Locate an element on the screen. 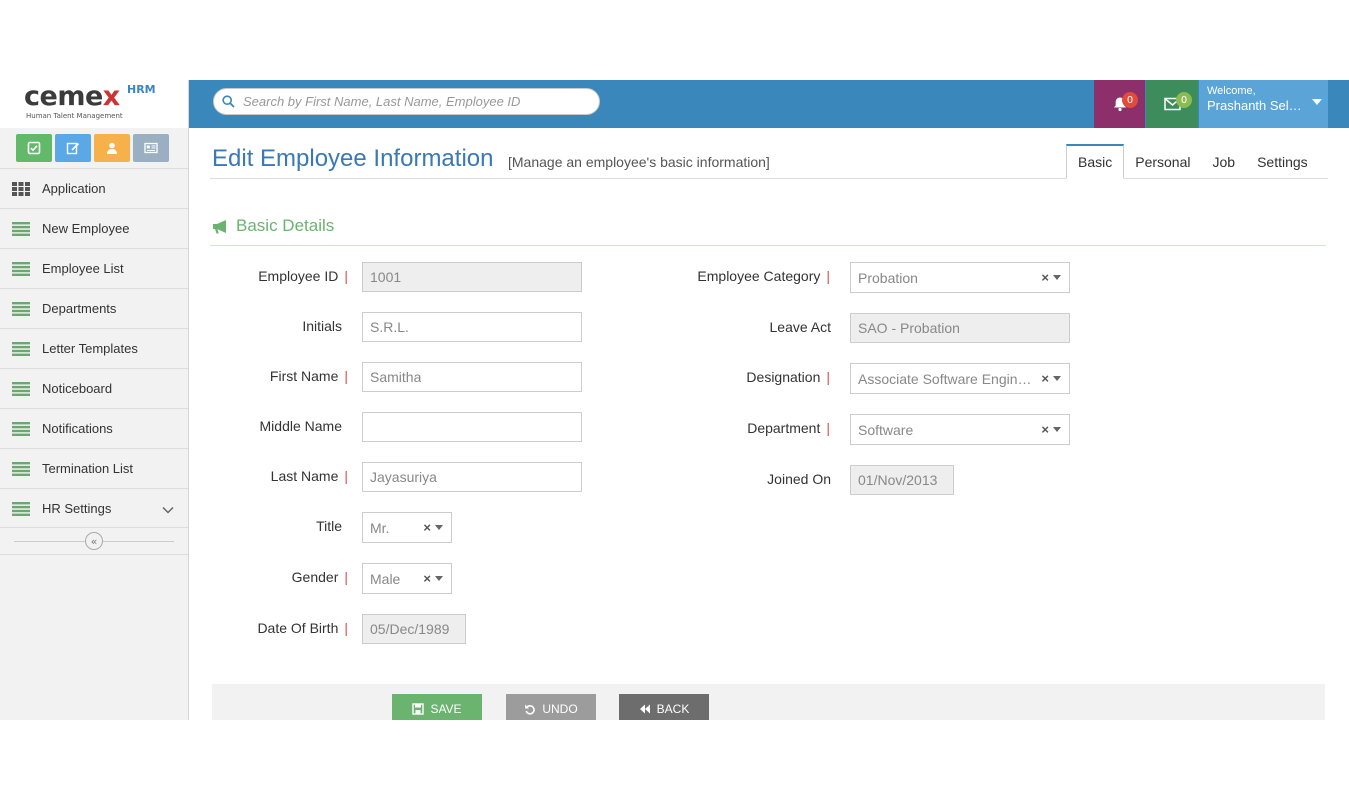  undo-label: UNDO is located at coordinates (560, 709).